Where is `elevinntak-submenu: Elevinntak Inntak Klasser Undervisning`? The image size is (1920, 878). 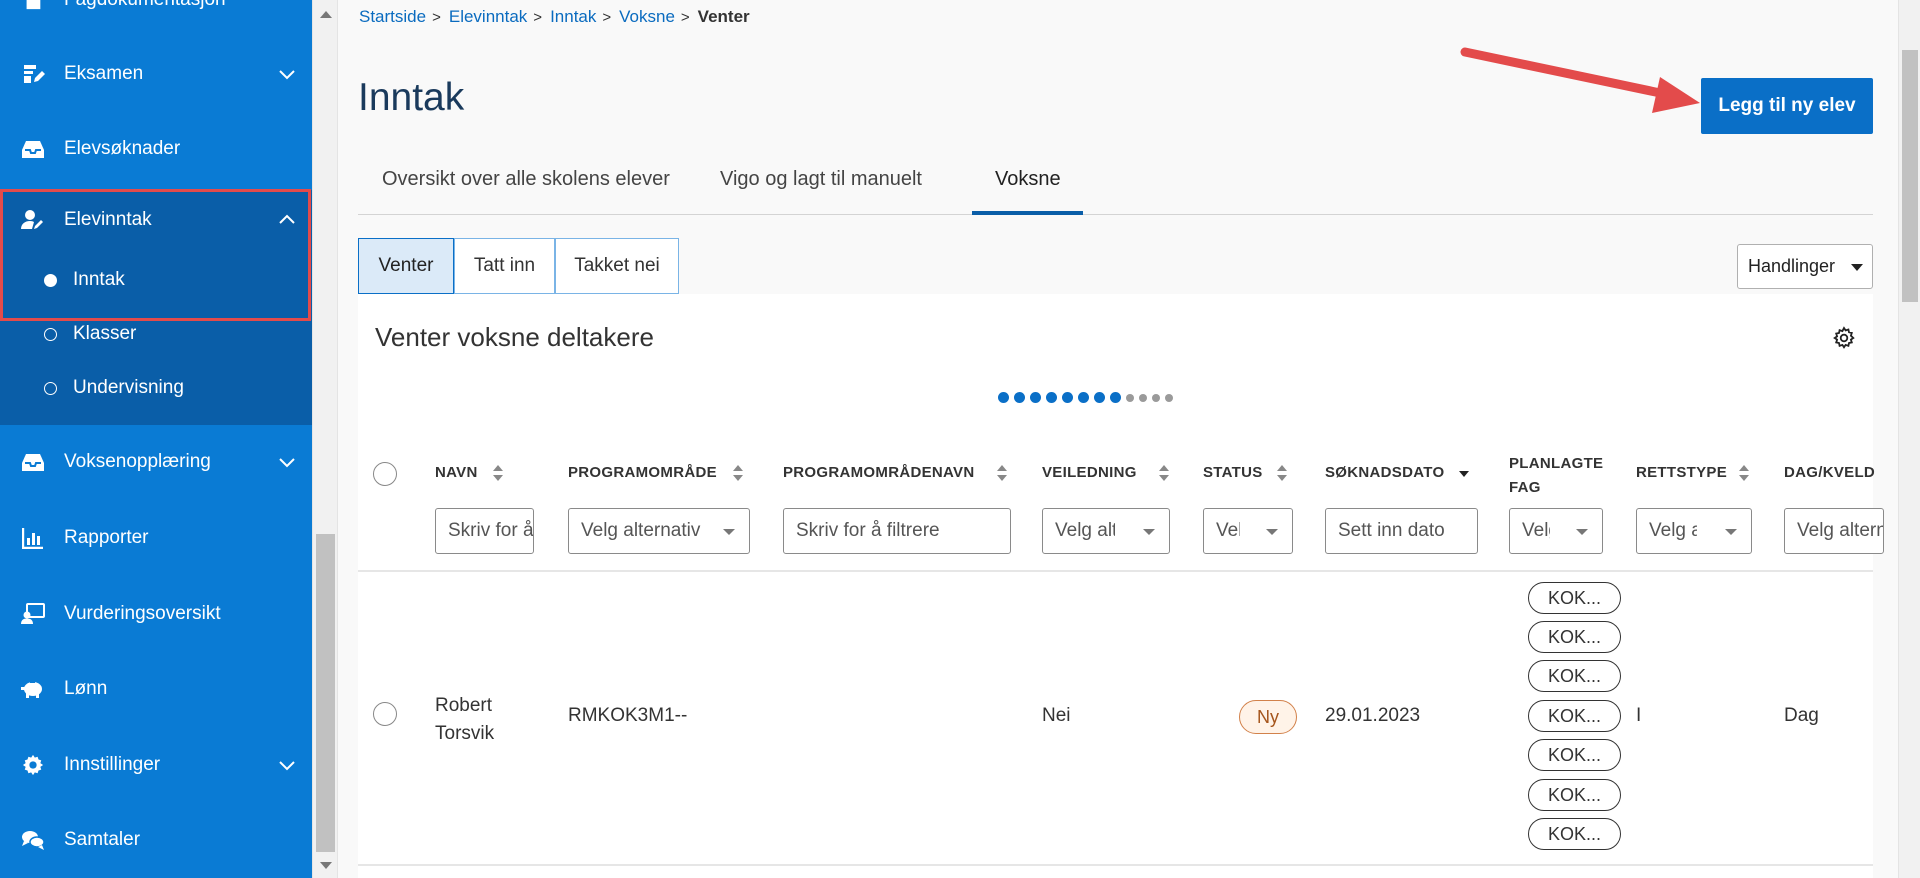
elevinntak-submenu: Elevinntak Inntak Klasser Undervisning is located at coordinates (156, 307).